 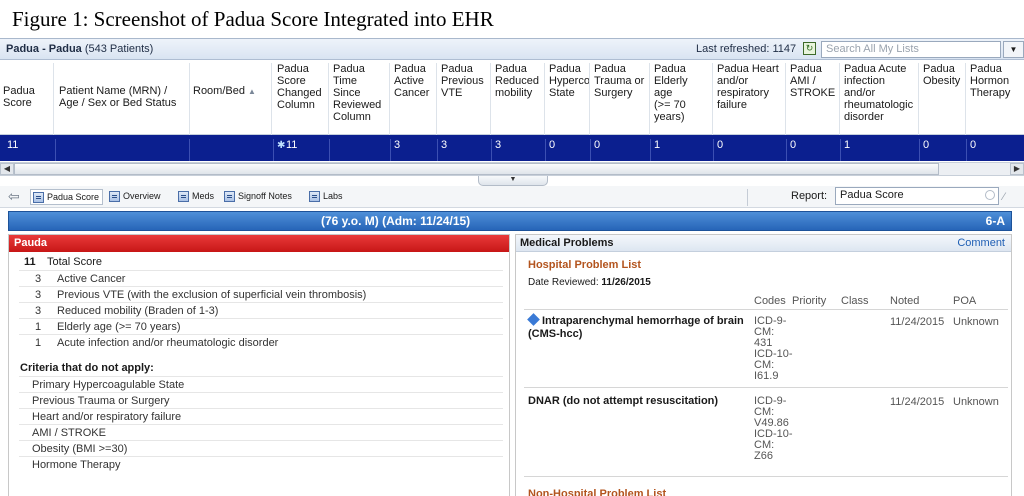 What do you see at coordinates (750, 99) in the screenshot?
I see `column-heart-respiratory: Padua Heart and/or respiratory failure` at bounding box center [750, 99].